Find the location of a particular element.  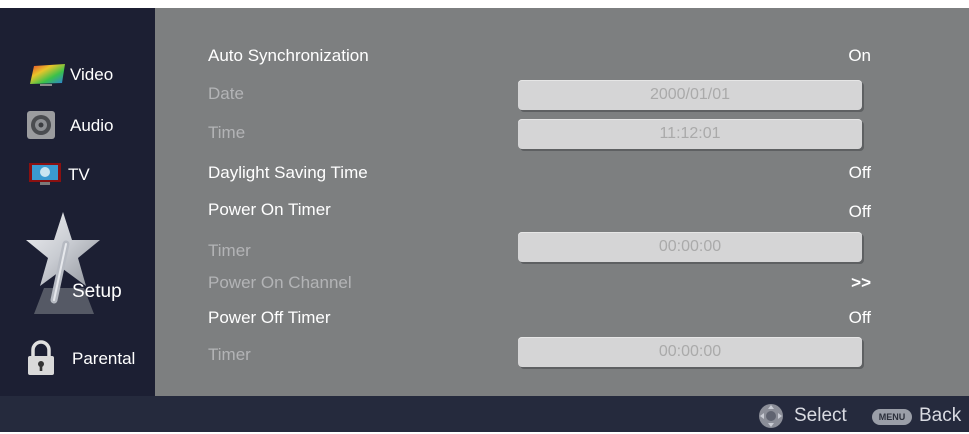

audio-speaker-icon is located at coordinates (41, 125).